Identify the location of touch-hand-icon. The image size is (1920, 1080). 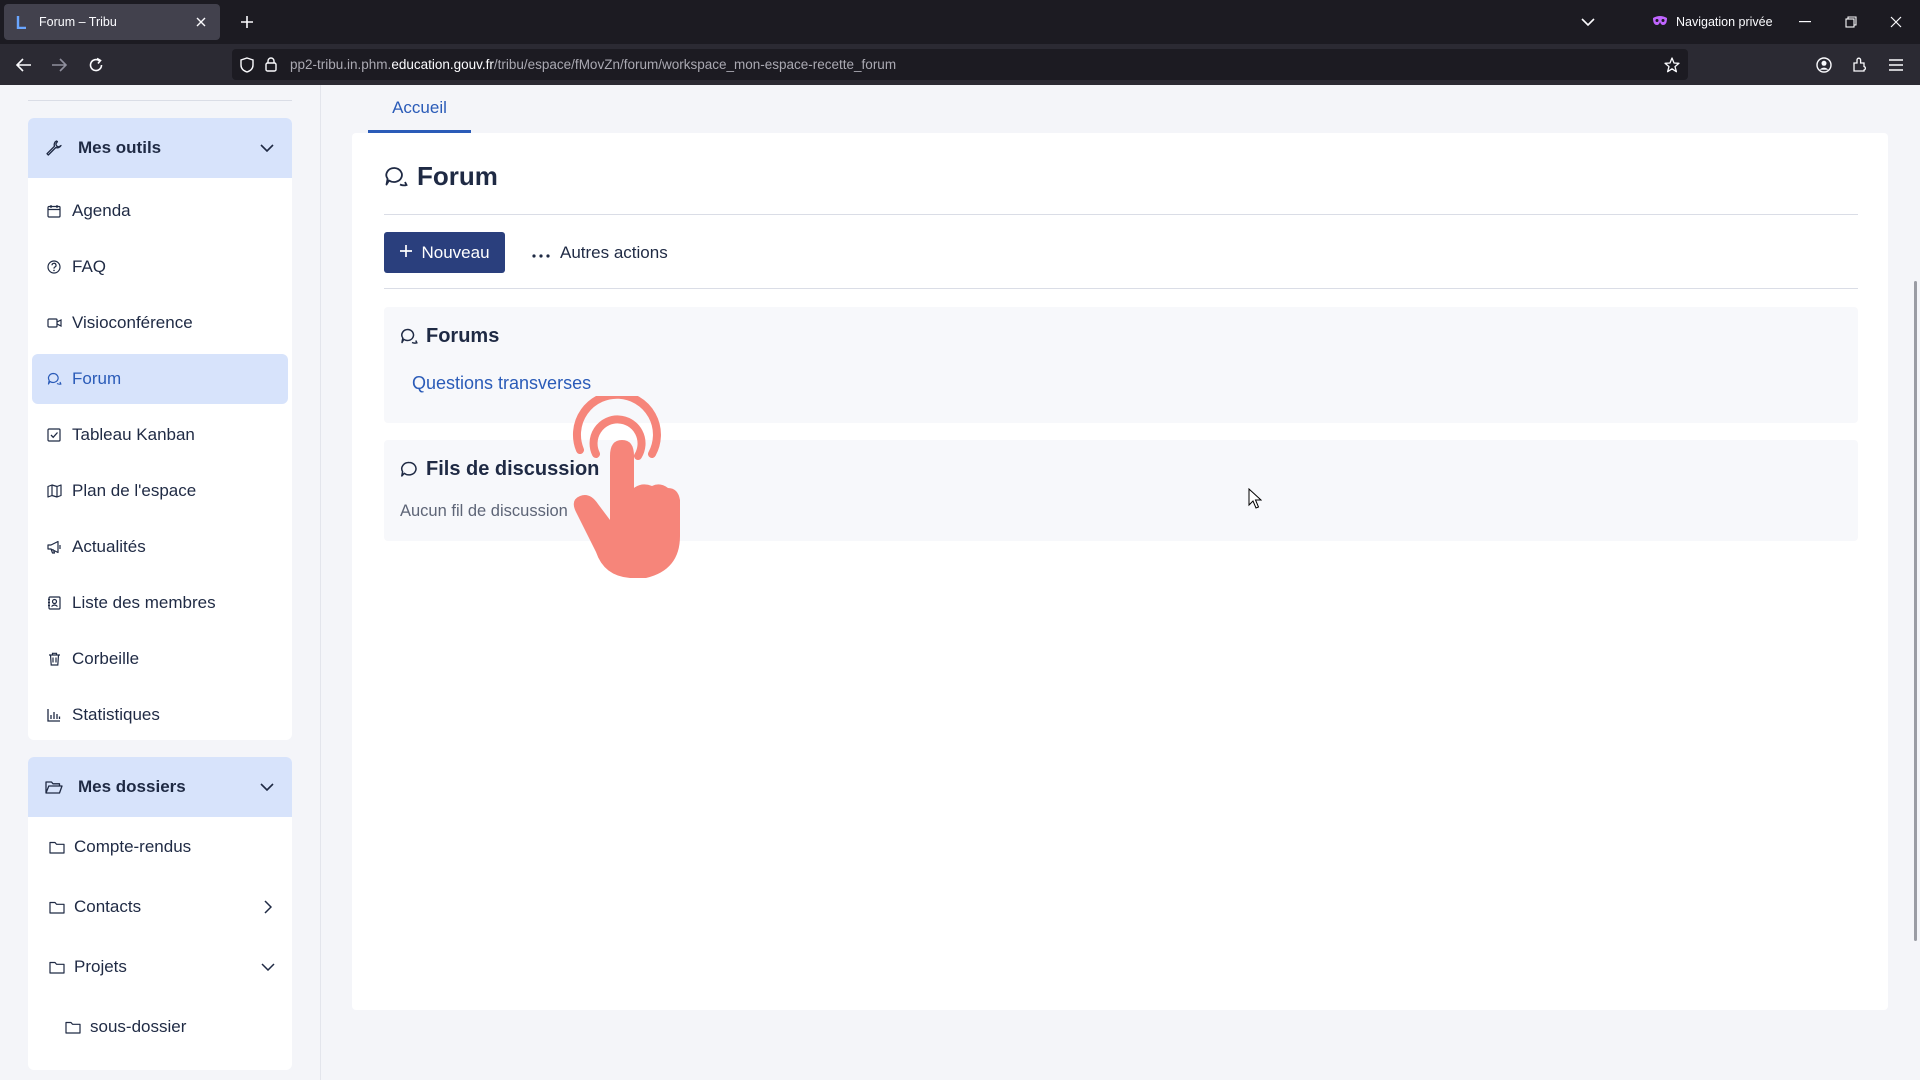
(626, 487).